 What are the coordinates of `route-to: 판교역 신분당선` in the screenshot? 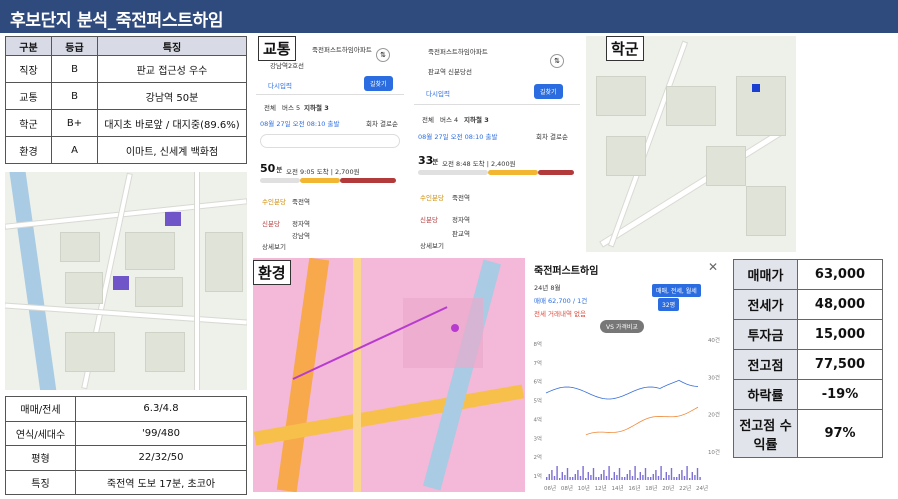 It's located at (450, 71).